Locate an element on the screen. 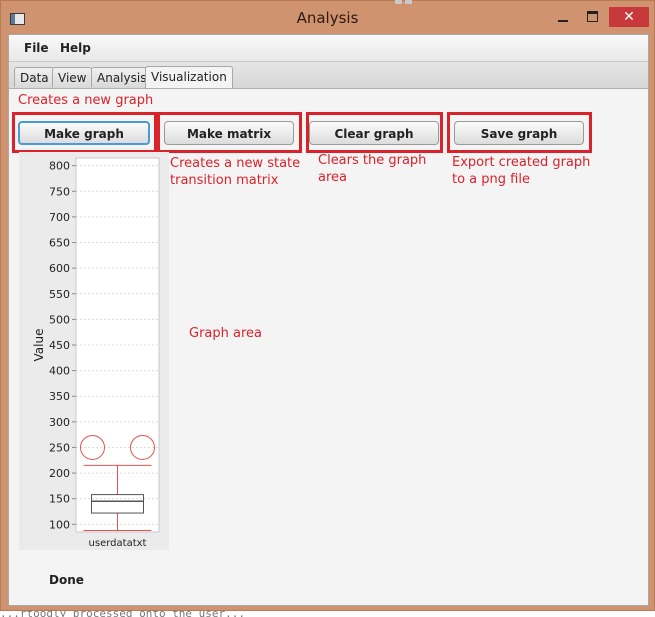  annotation-clear-graph-line1: Clears the graph is located at coordinates (372, 160).